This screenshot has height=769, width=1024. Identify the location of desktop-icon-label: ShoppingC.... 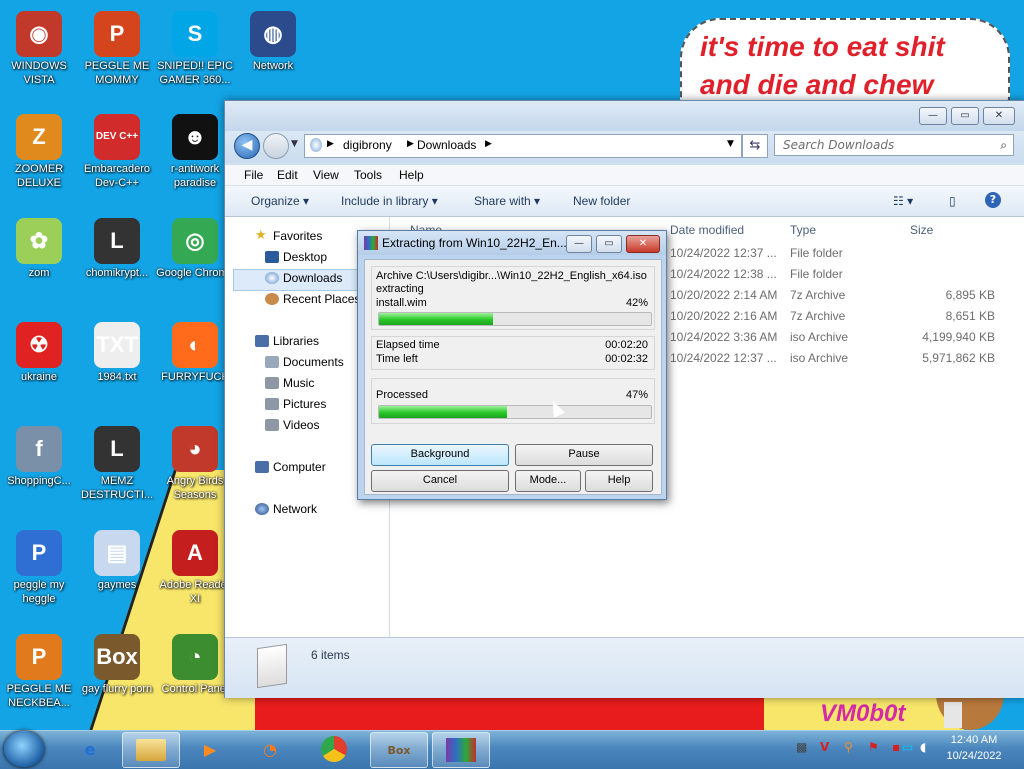
(39, 481).